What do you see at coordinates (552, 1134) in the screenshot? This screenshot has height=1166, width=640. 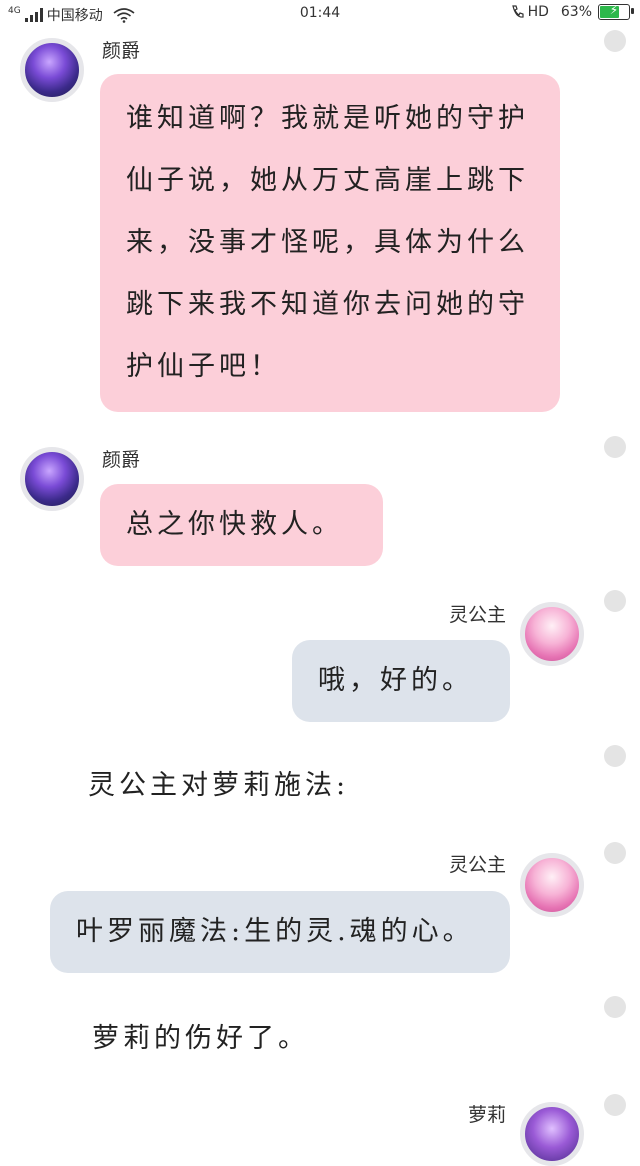 I see `avatar-luoli` at bounding box center [552, 1134].